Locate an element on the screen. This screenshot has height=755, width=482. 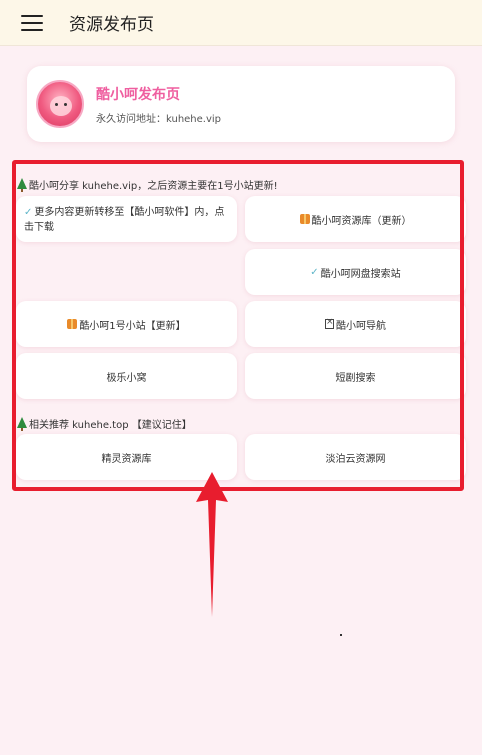
page-title: 资源发布页 is located at coordinates (111, 25).